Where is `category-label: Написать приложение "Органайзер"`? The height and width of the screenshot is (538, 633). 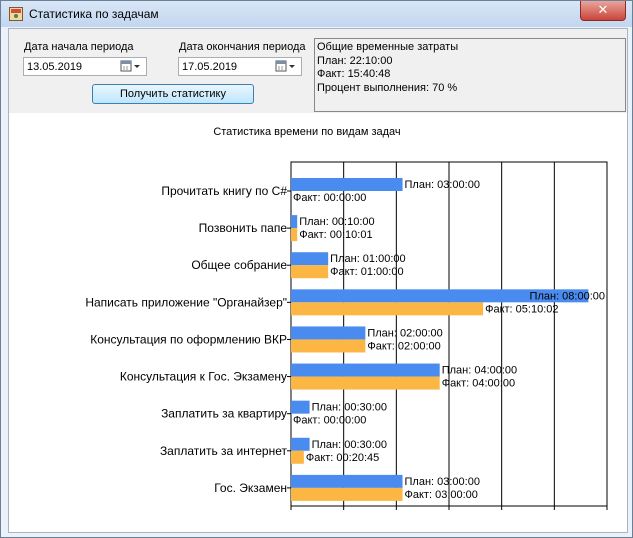 category-label: Написать приложение "Органайзер" is located at coordinates (186, 302).